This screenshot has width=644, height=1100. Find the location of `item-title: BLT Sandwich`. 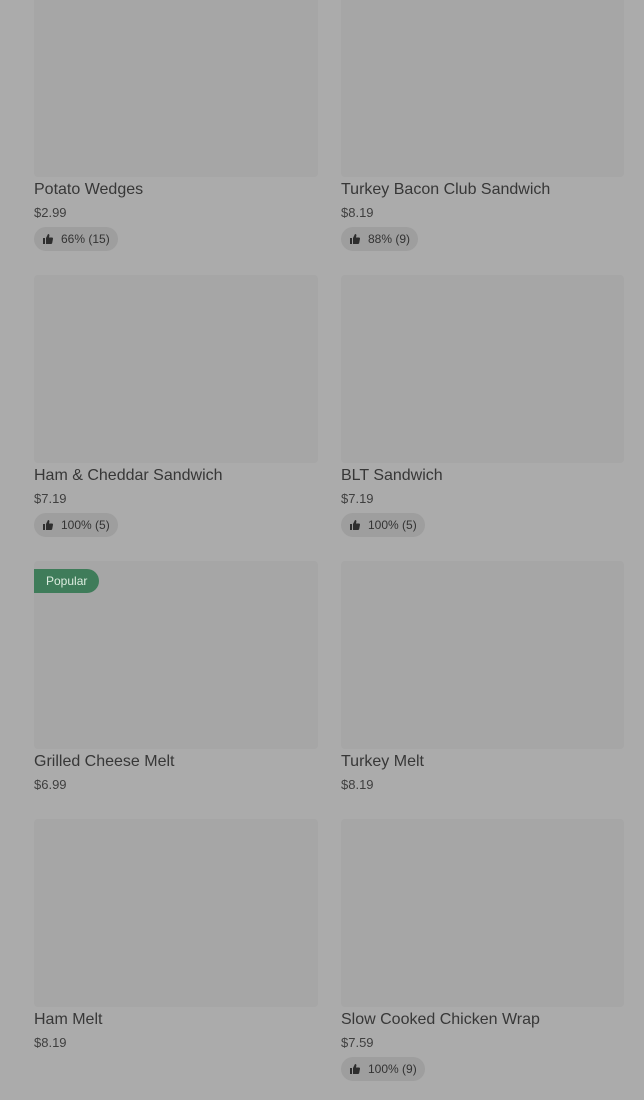

item-title: BLT Sandwich is located at coordinates (392, 475).